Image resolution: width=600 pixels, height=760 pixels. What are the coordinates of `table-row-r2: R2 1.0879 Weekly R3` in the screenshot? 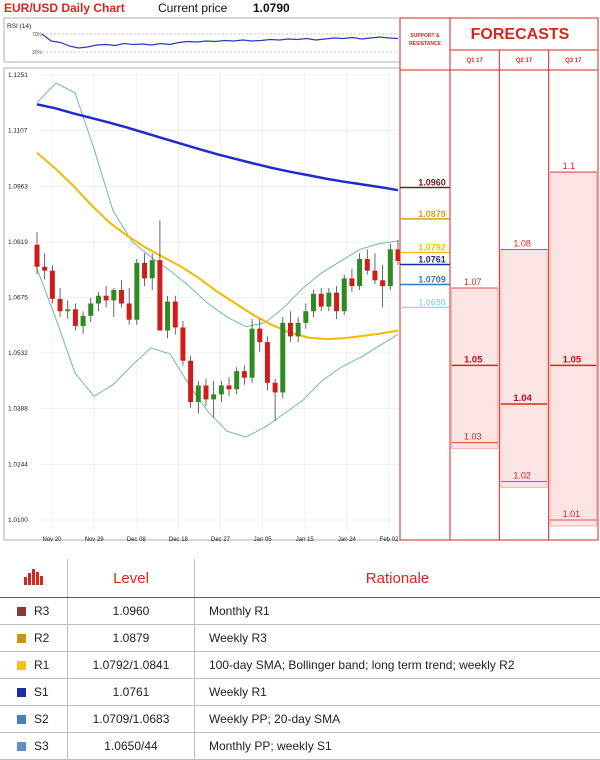 It's located at (300, 638).